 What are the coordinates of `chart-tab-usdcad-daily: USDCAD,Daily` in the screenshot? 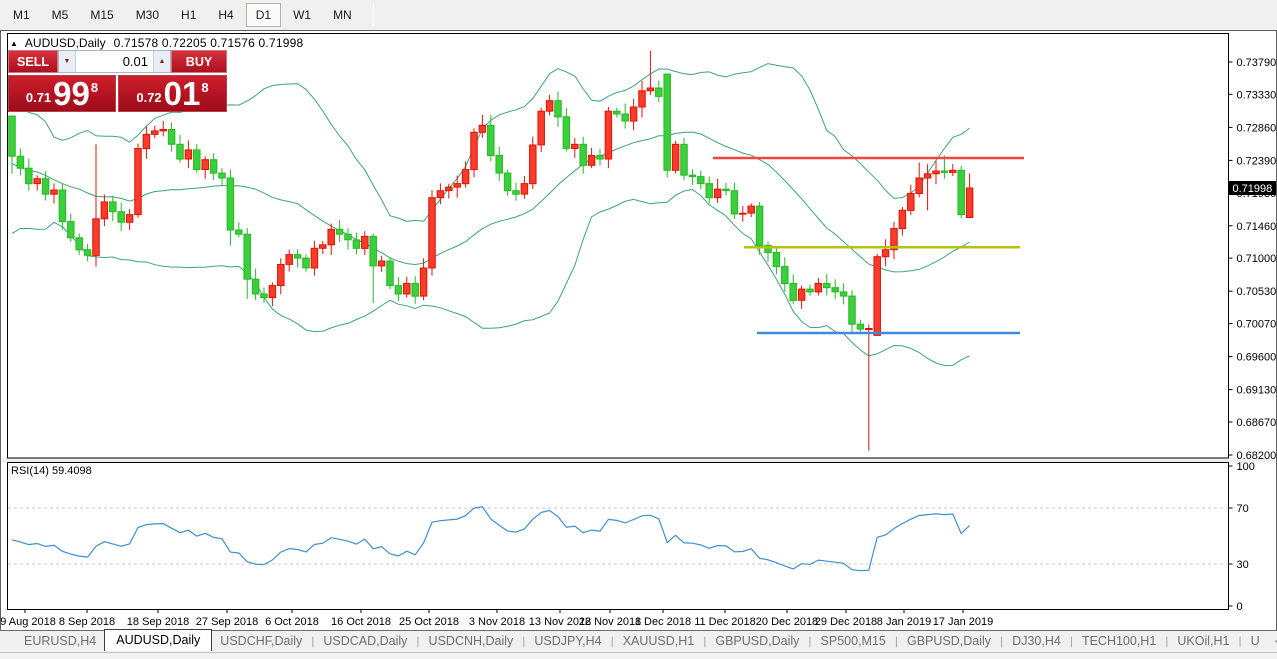 It's located at (365, 641).